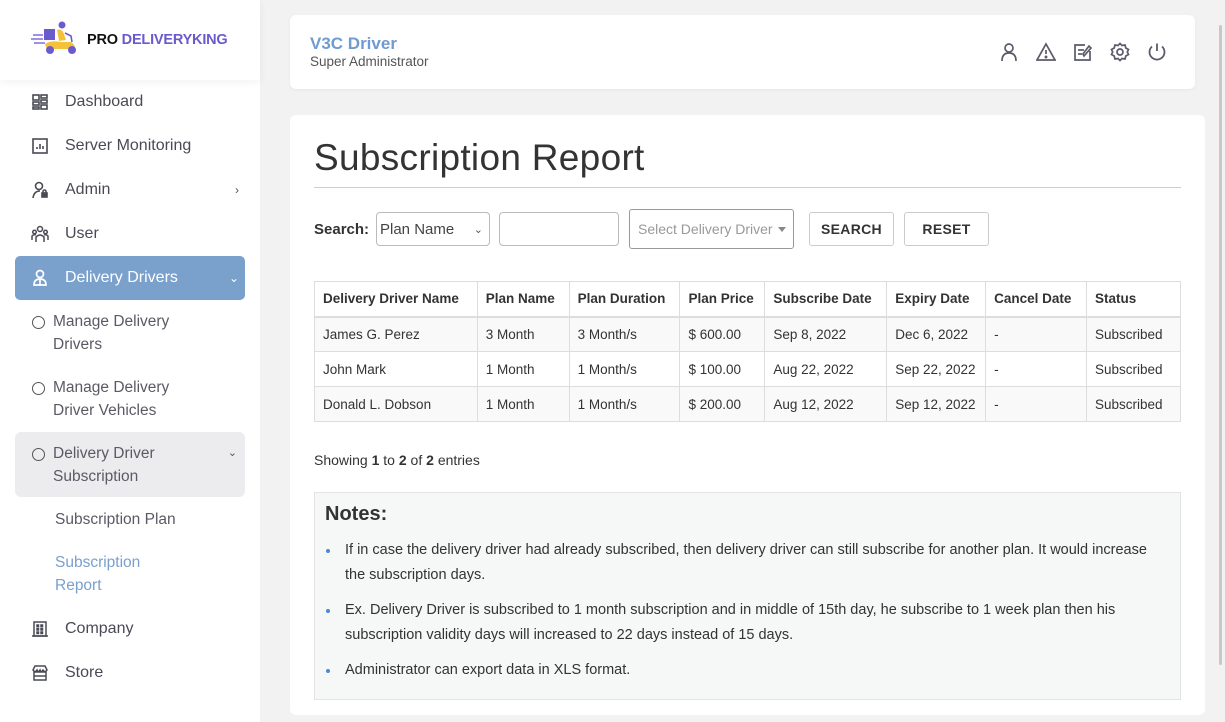 This screenshot has width=1225, height=722. What do you see at coordinates (936, 404) in the screenshot?
I see `cell-expiry-date: Sep 12, 2022` at bounding box center [936, 404].